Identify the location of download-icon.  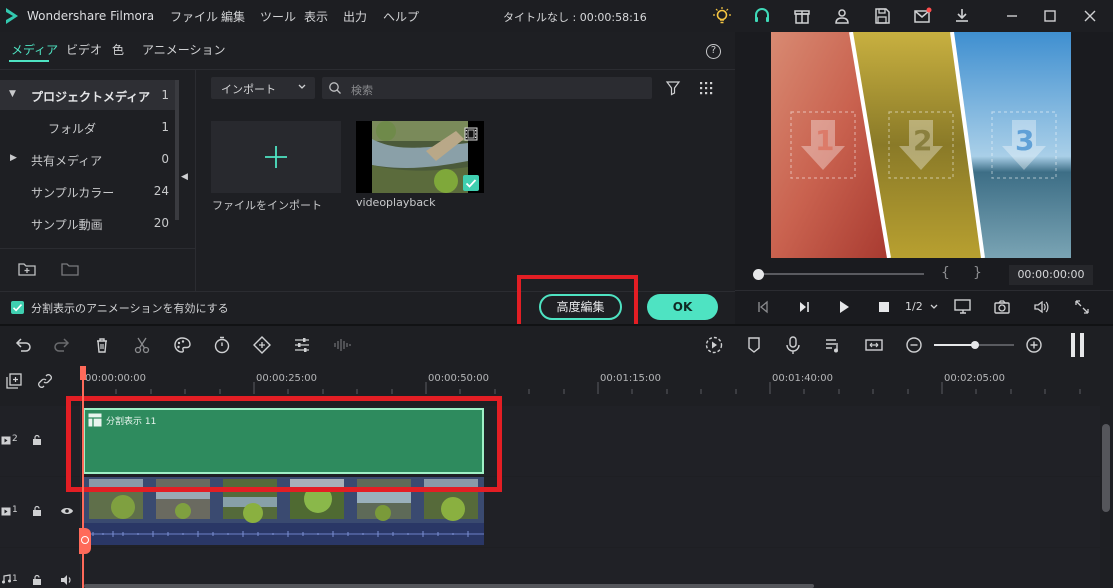
(962, 16).